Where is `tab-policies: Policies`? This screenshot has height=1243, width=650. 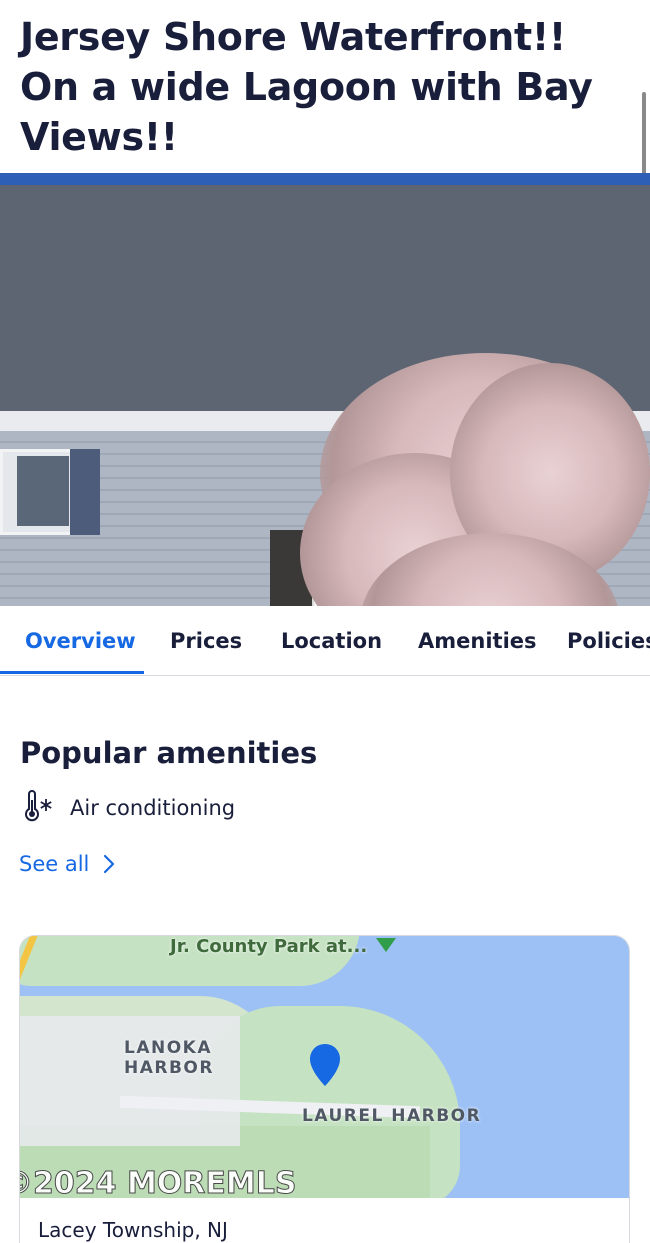 tab-policies: Policies is located at coordinates (608, 641).